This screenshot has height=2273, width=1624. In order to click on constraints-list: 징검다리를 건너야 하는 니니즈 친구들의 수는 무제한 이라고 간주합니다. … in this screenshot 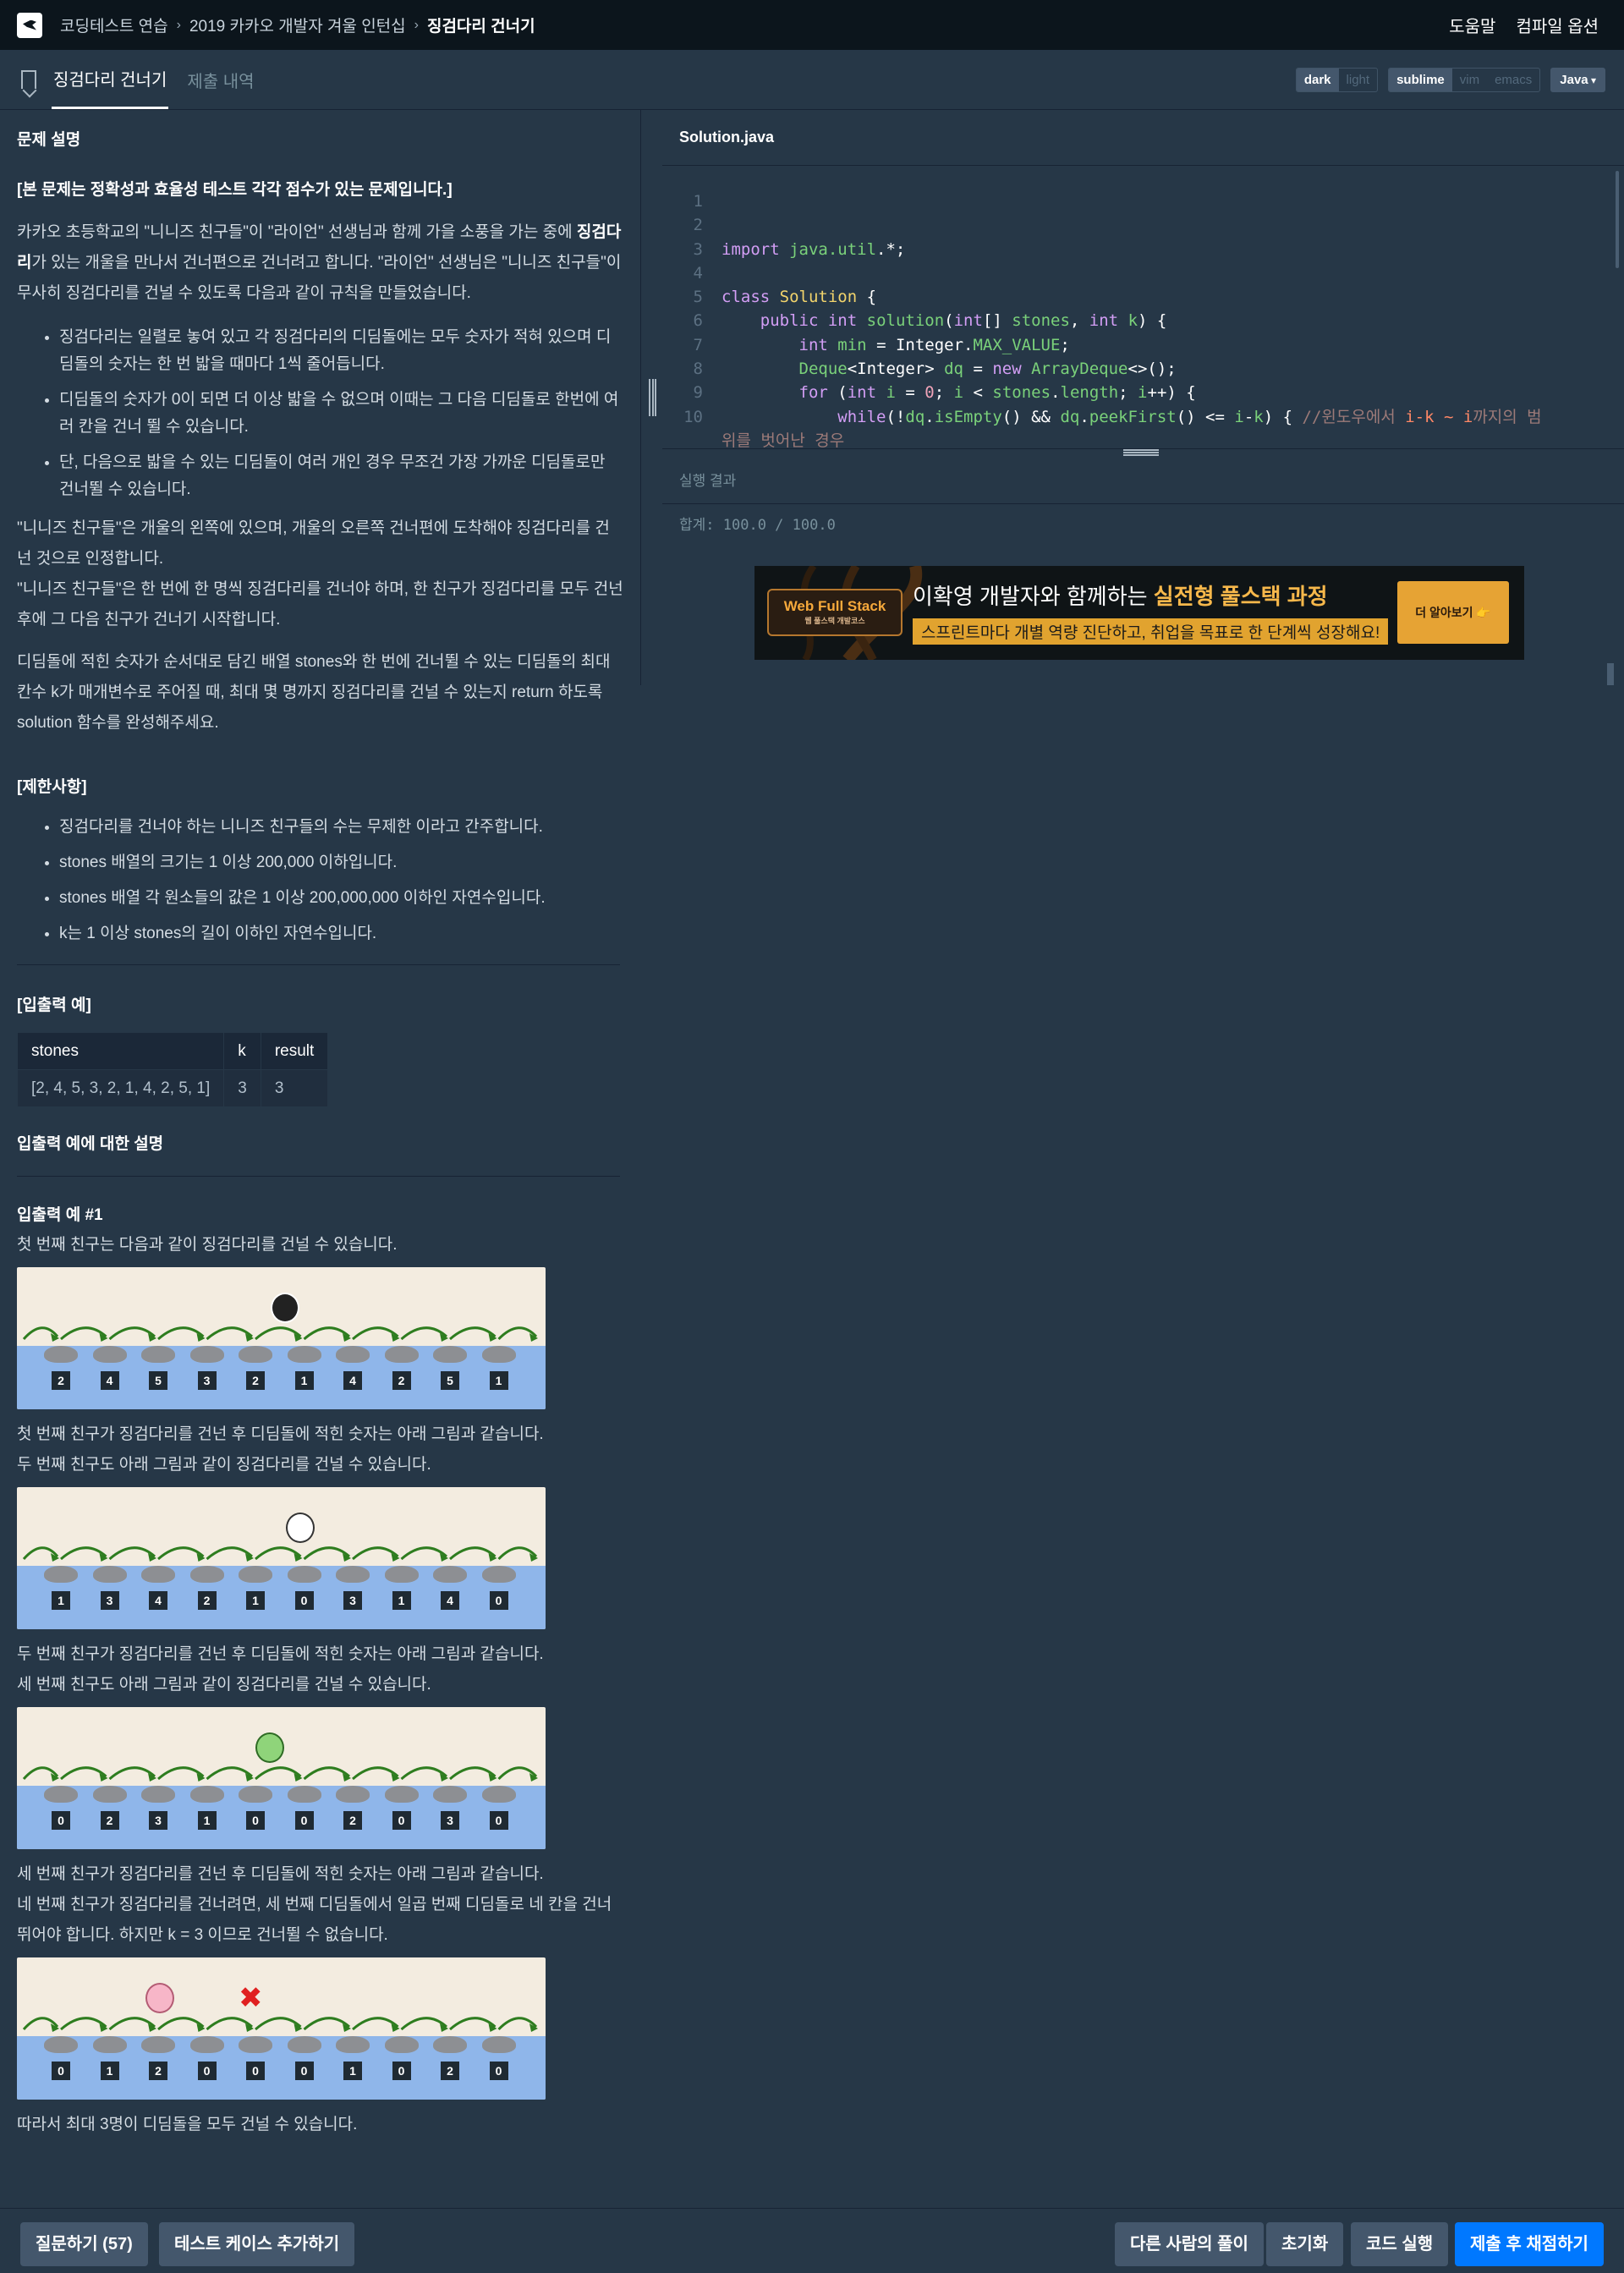, I will do `click(341, 880)`.